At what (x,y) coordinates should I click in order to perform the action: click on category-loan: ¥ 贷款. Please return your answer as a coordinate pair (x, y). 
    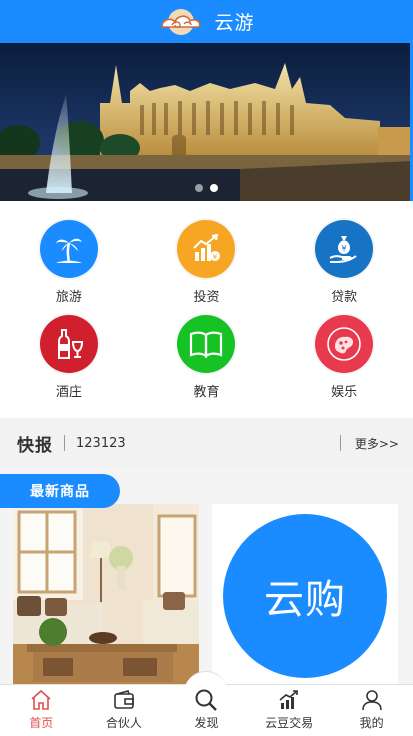
    Looking at the image, I should click on (344, 267).